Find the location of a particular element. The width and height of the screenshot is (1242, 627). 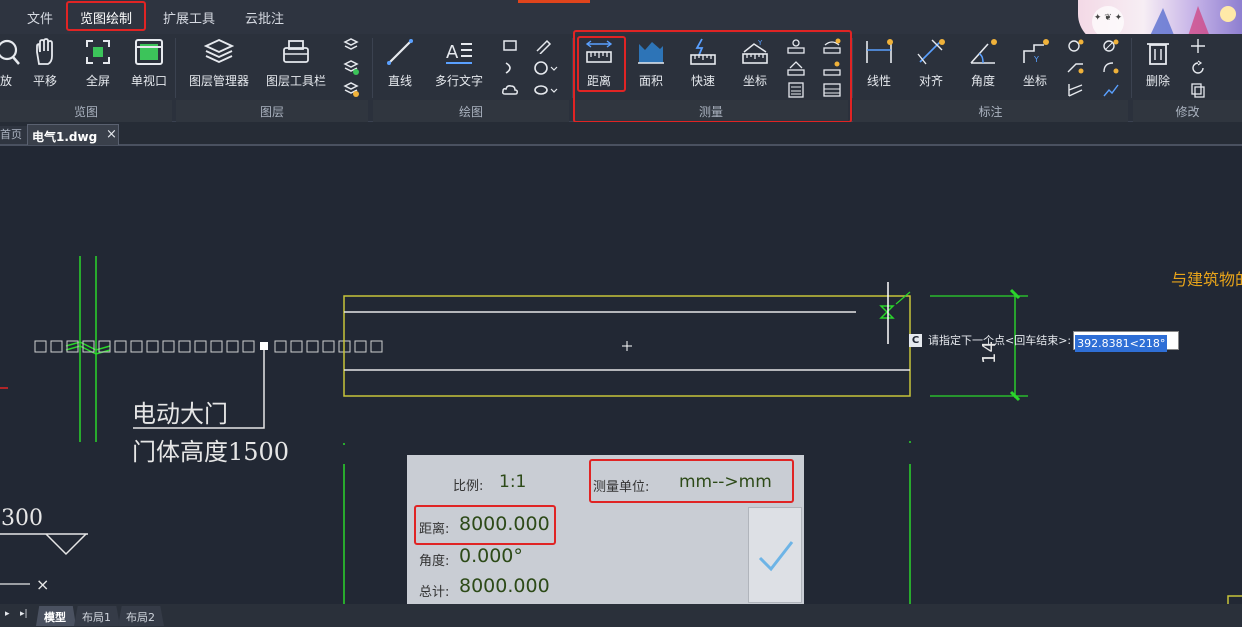

line-icon is located at coordinates (400, 52).